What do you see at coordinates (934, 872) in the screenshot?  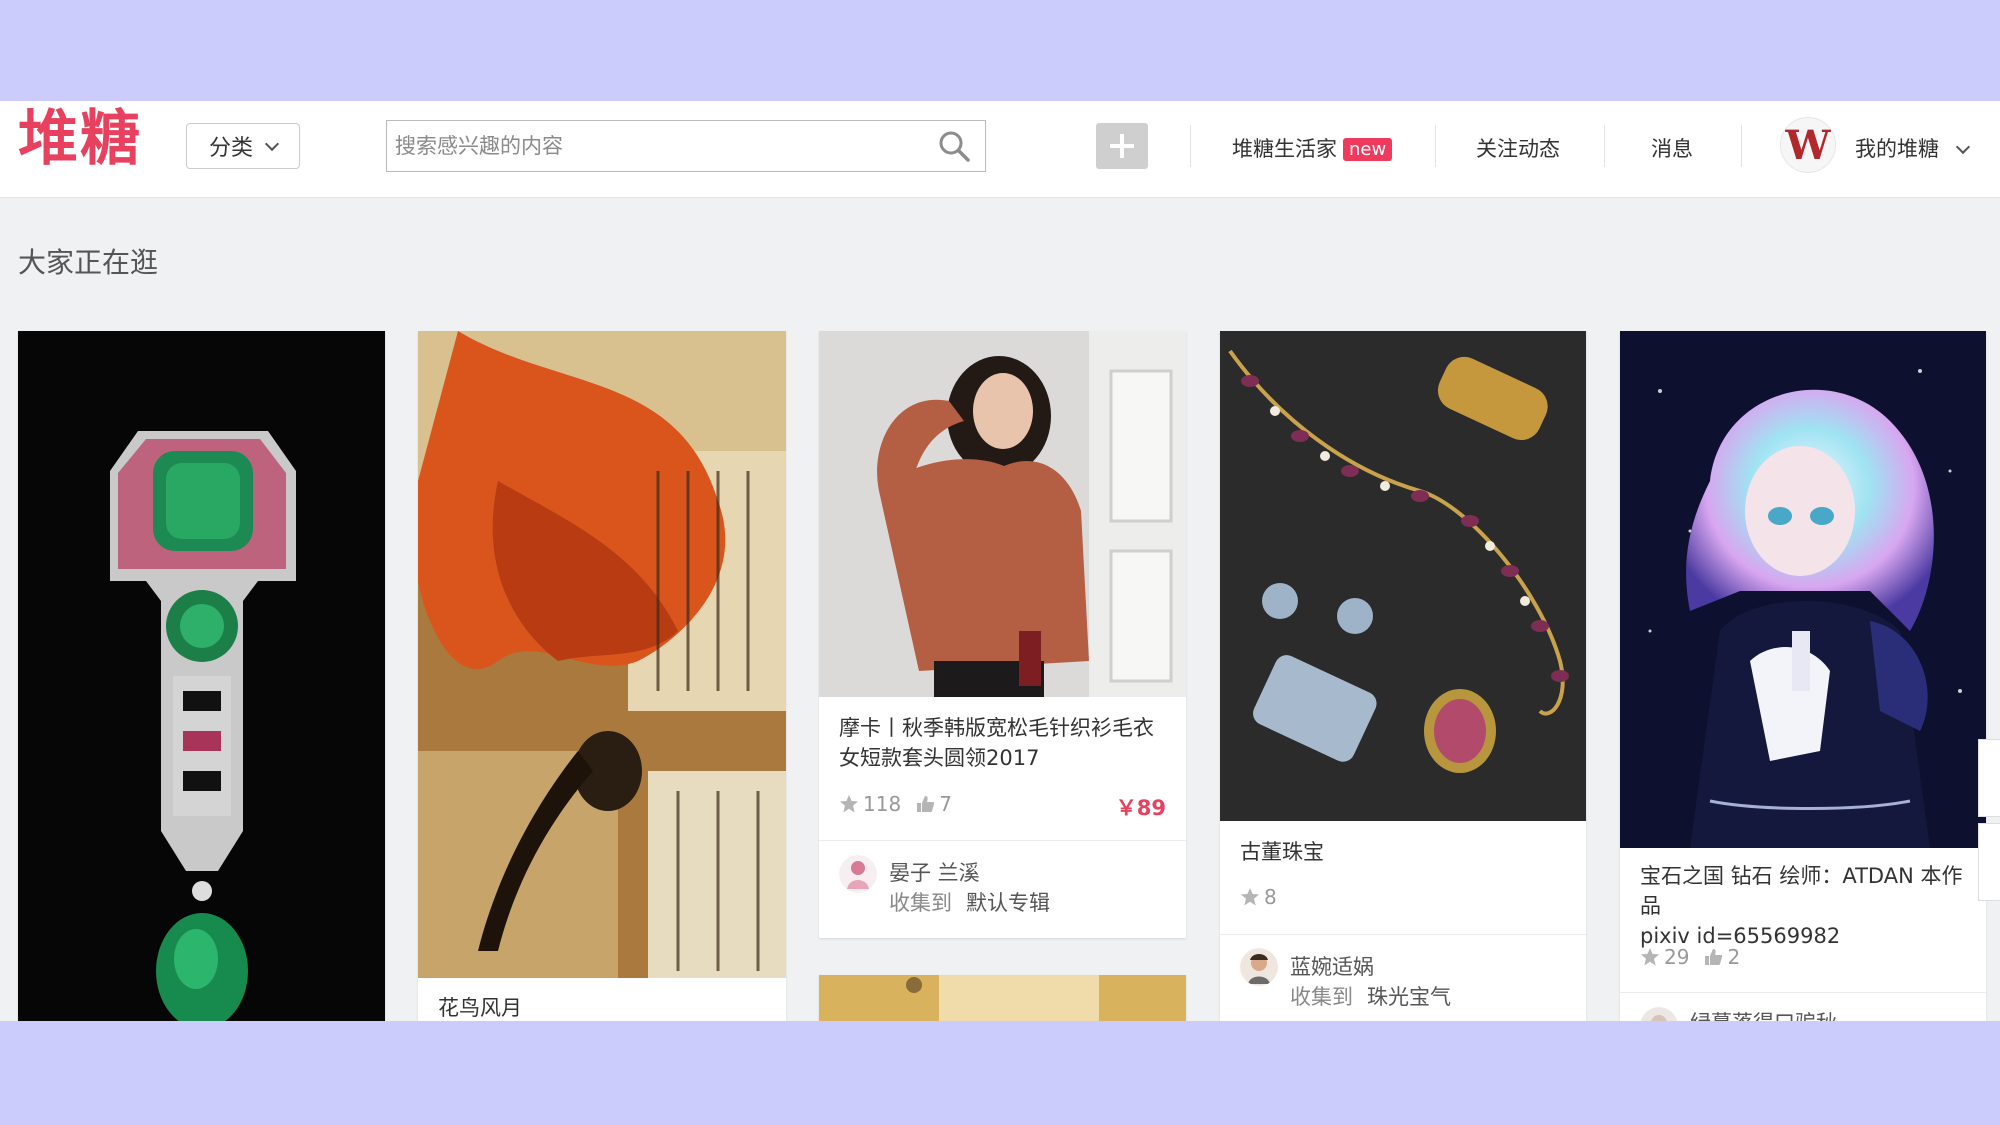 I see `pin-user-name: 晏子 兰溪` at bounding box center [934, 872].